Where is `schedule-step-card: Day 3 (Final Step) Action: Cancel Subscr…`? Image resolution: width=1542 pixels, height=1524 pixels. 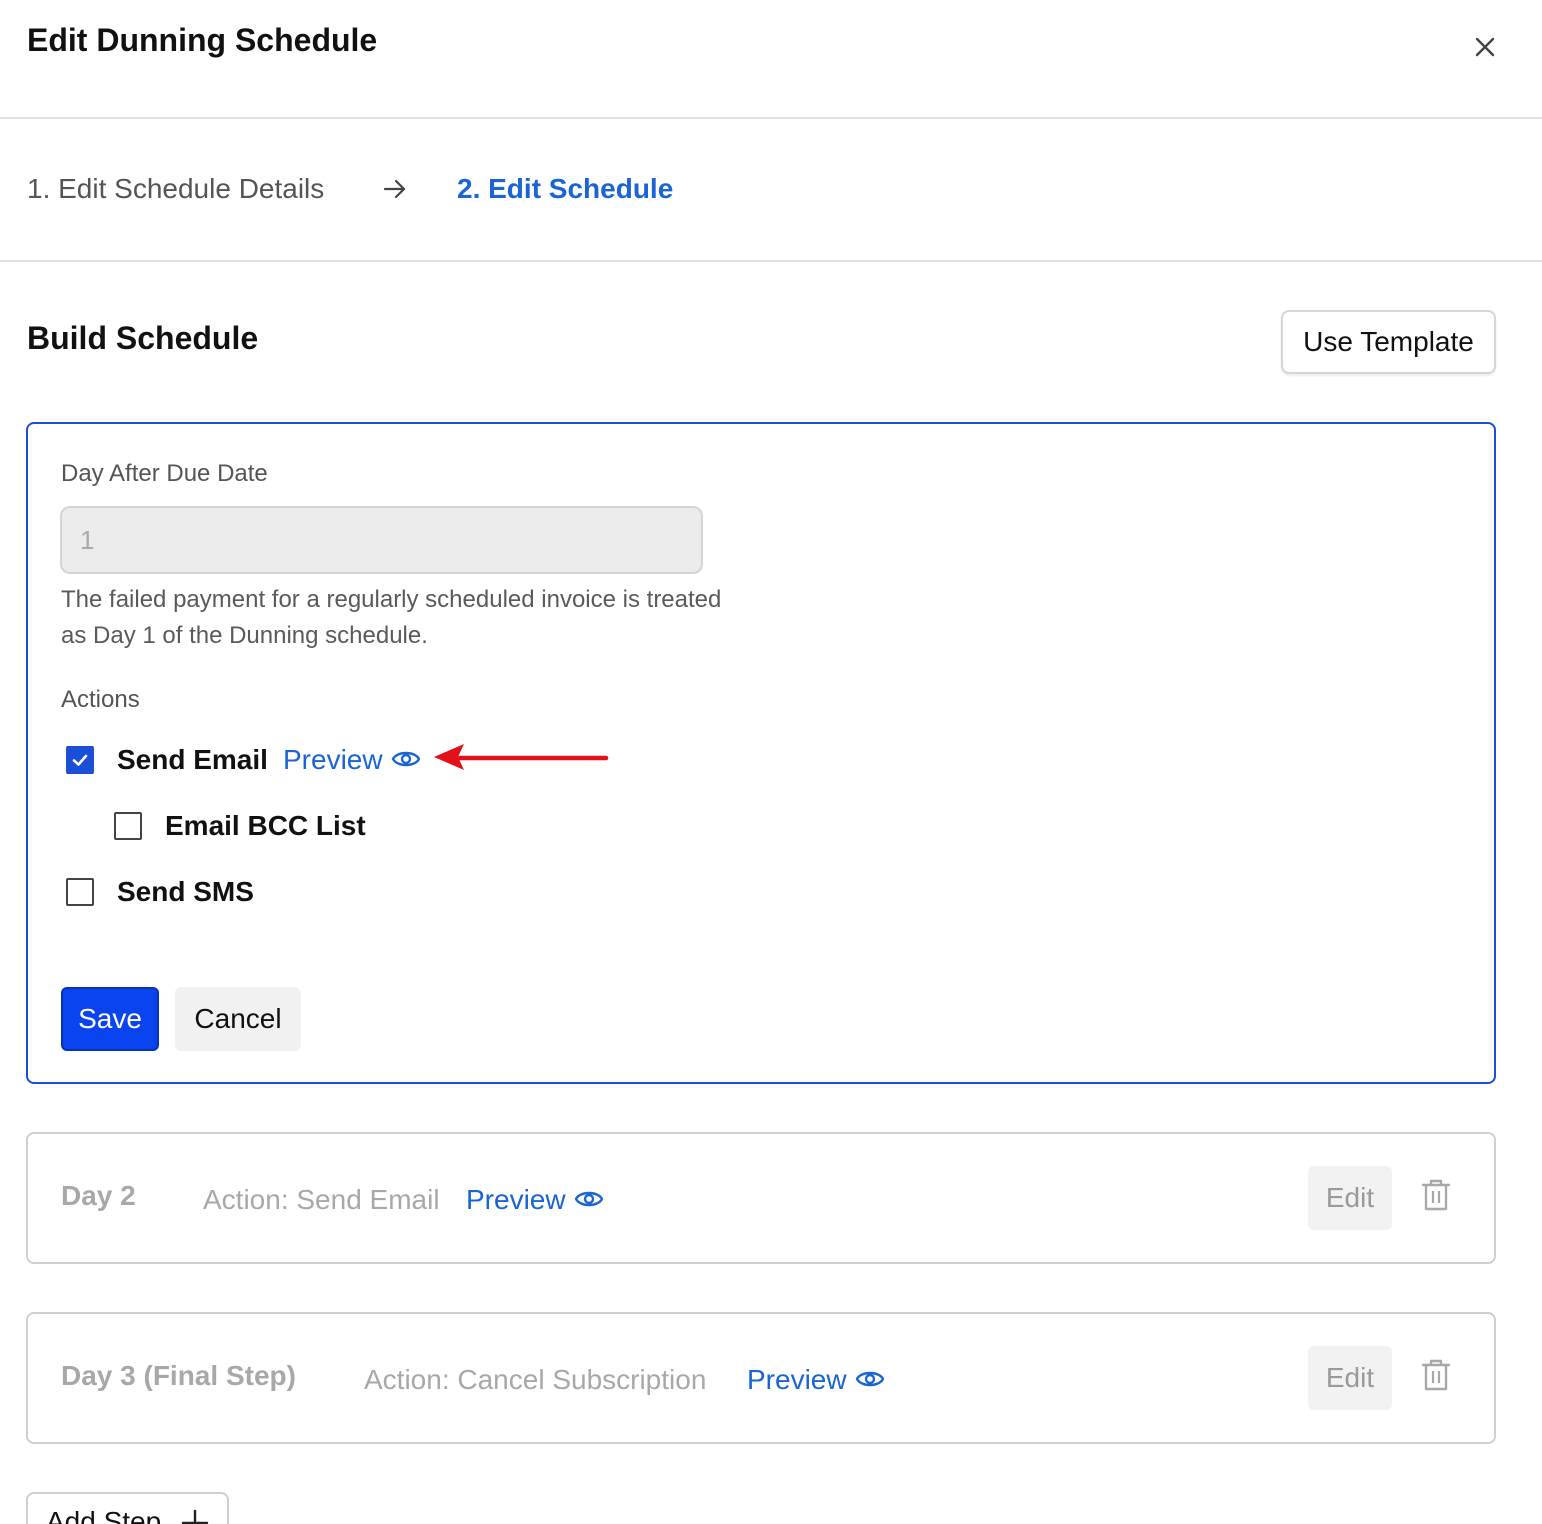
schedule-step-card: Day 3 (Final Step) Action: Cancel Subscr… is located at coordinates (761, 1378).